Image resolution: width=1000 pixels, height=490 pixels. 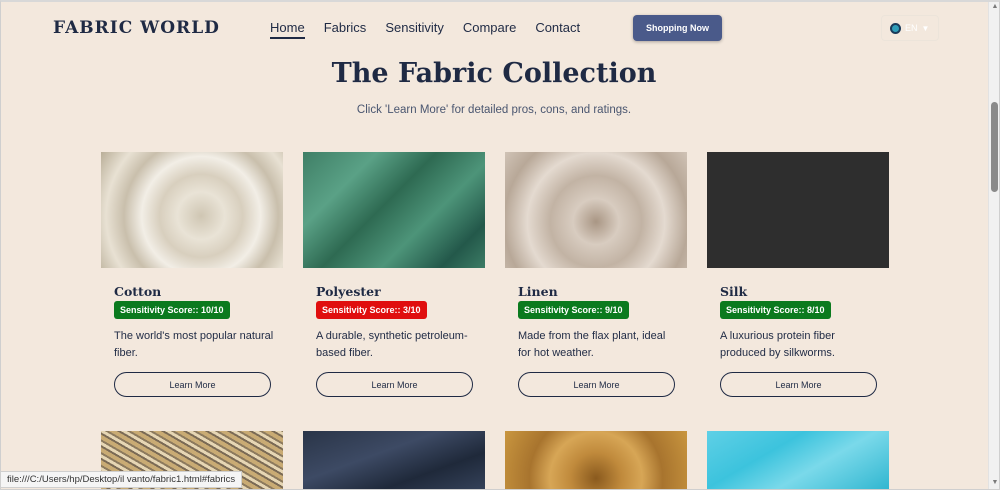 I want to click on nav-link-contact: Contact, so click(x=557, y=29).